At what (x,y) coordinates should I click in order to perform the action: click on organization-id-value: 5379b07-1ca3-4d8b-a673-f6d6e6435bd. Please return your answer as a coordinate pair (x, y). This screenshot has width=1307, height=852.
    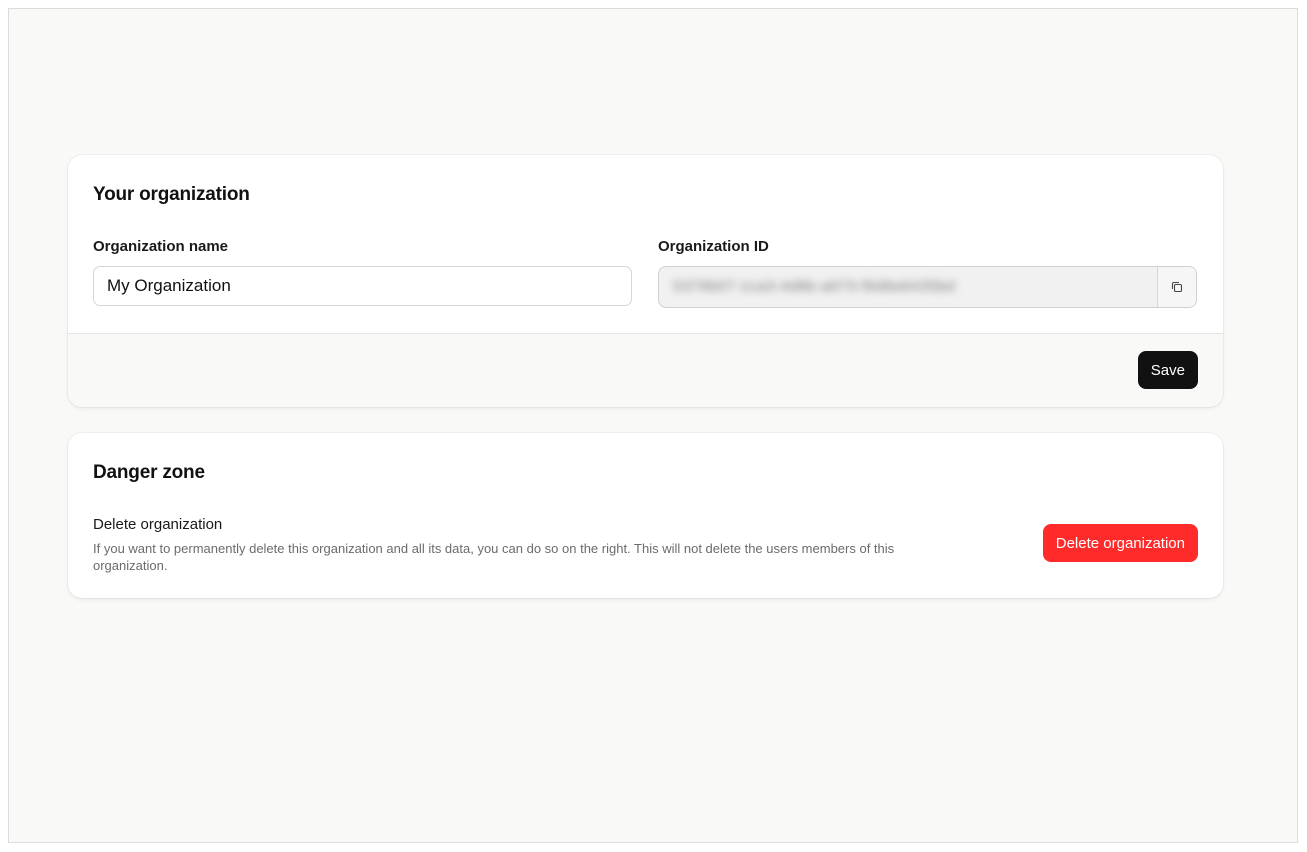
    Looking at the image, I should click on (814, 286).